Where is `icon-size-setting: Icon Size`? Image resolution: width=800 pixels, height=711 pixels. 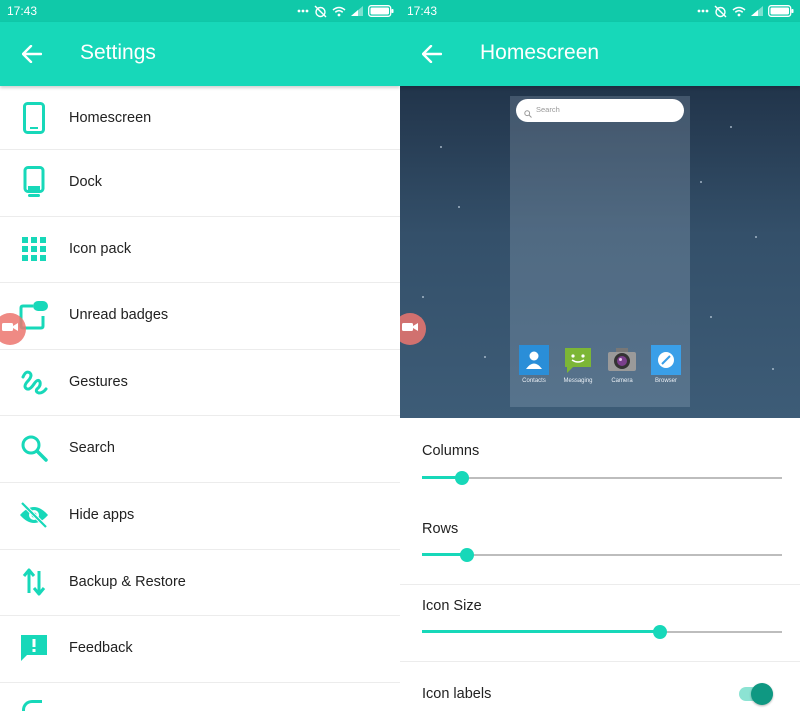
icon-size-setting: Icon Size is located at coordinates (600, 623).